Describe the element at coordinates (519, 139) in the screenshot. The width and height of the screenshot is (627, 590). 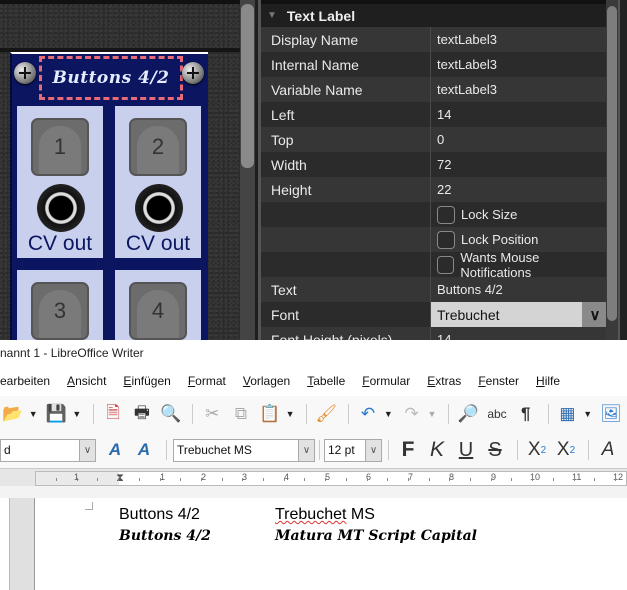
I see `property-value: 0` at that location.